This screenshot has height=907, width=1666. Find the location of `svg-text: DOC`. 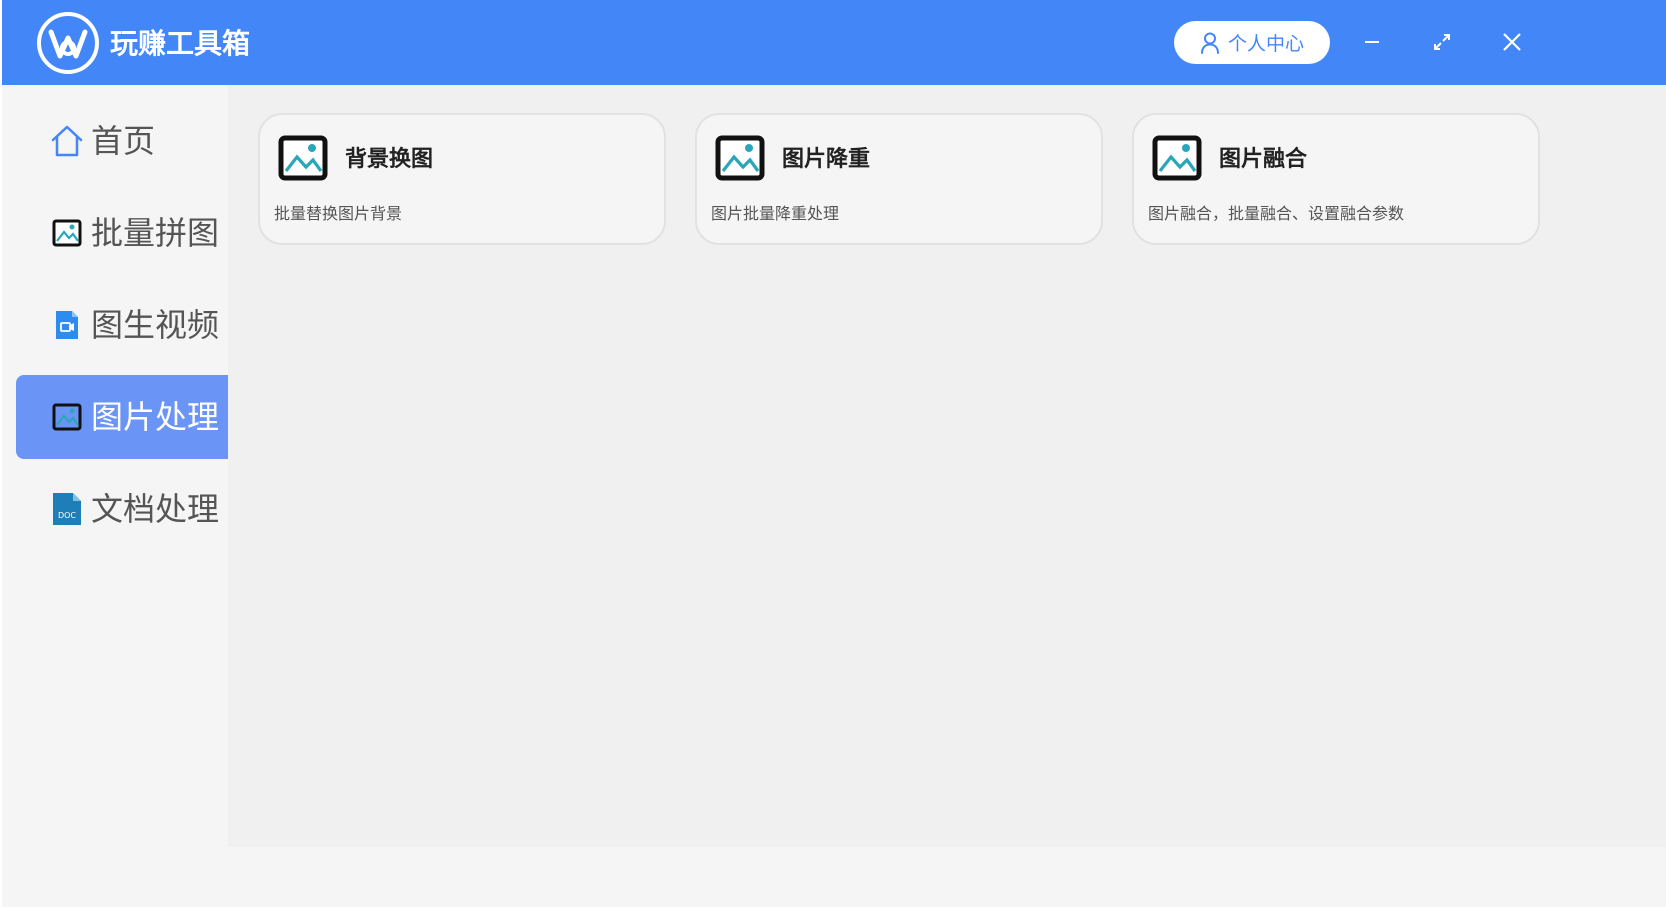

svg-text: DOC is located at coordinates (67, 515).